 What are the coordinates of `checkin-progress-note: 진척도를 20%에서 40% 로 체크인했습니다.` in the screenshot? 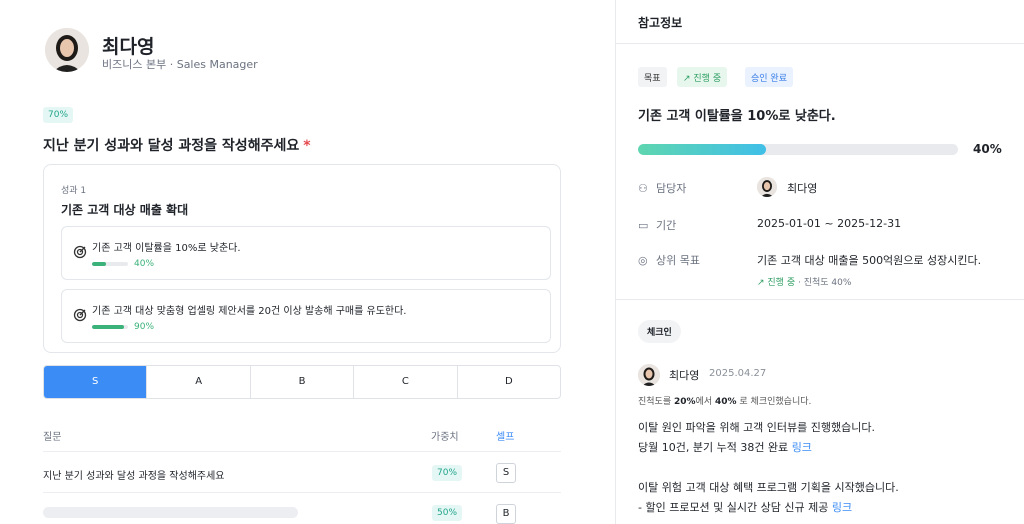 It's located at (724, 400).